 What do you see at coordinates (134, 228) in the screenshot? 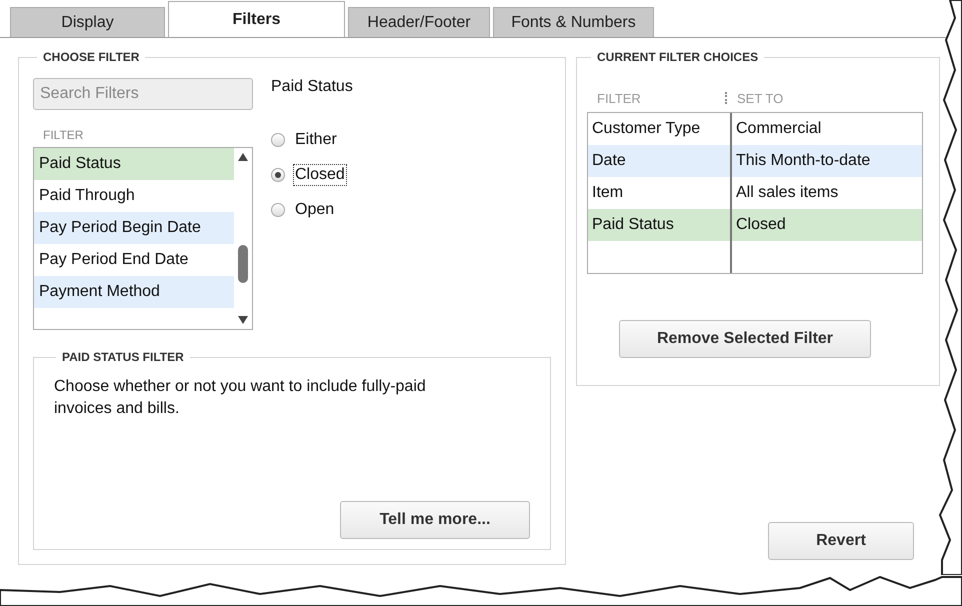
I see `filter-item: Pay Period Begin Date` at bounding box center [134, 228].